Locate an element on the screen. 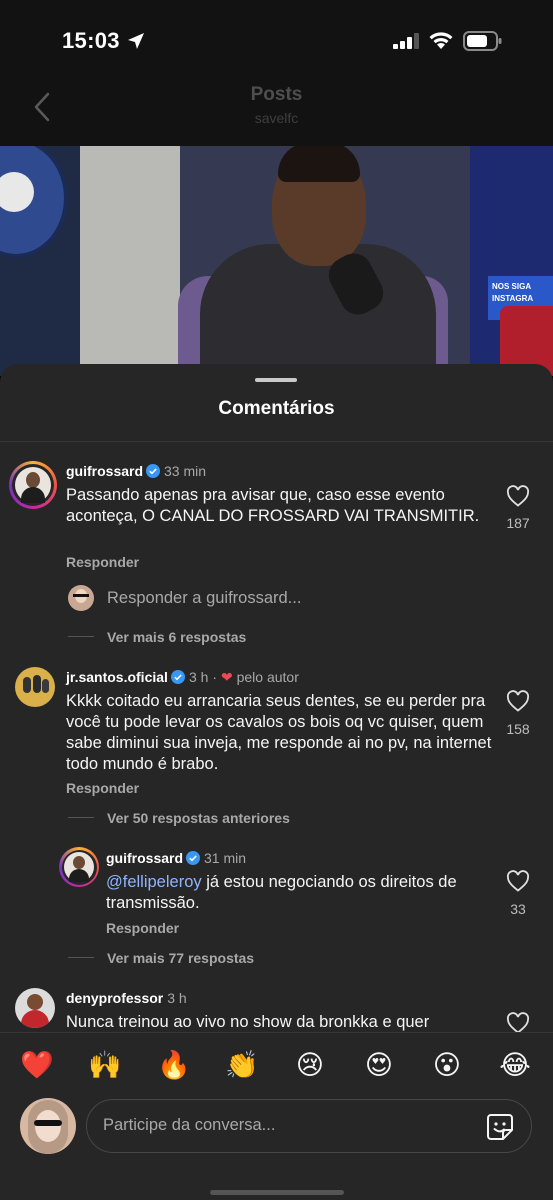 This screenshot has width=553, height=1200. emoji-raised-hands: 🙌 is located at coordinates (105, 1065).